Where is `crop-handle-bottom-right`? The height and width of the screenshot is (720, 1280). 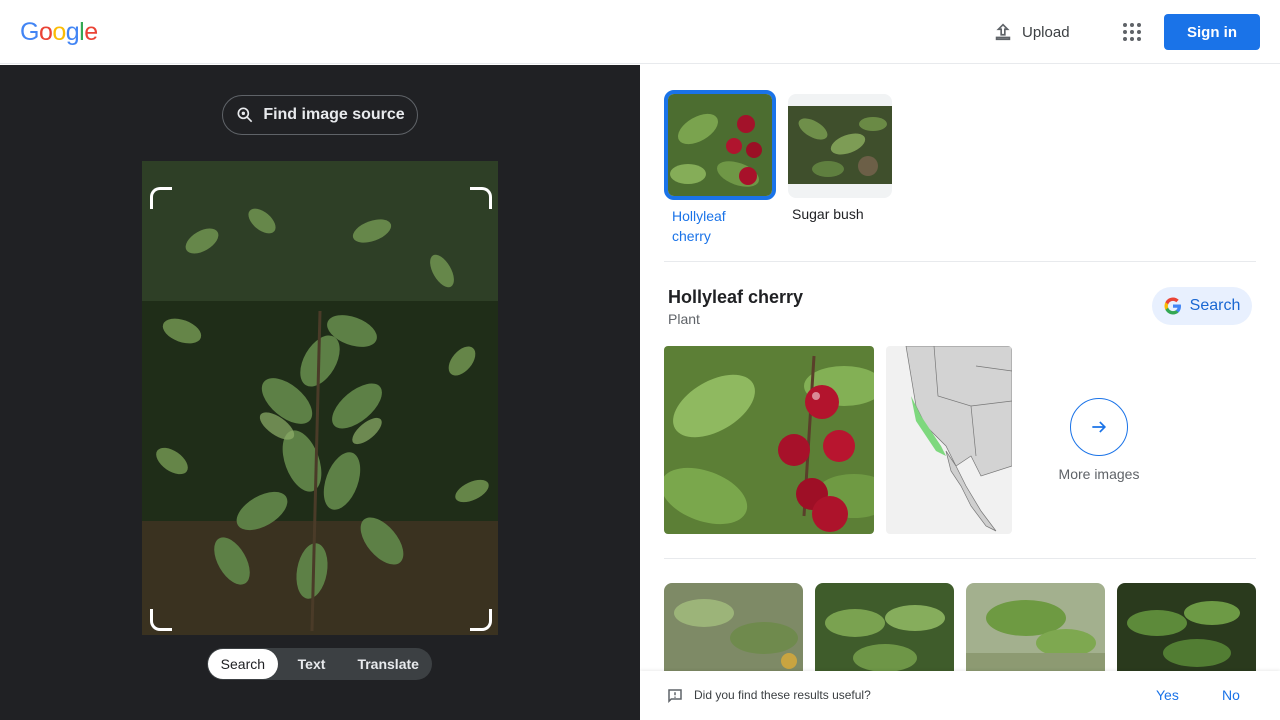 crop-handle-bottom-right is located at coordinates (481, 620).